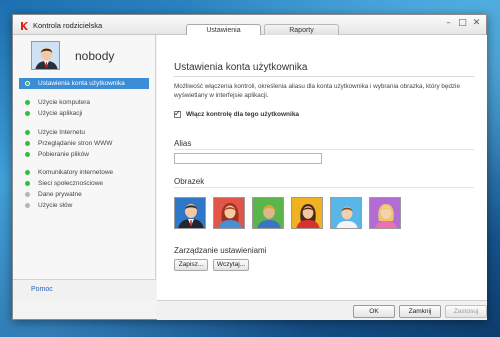 This screenshot has width=500, height=337. I want to click on sidebar-footer: Pomoc, so click(84, 289).